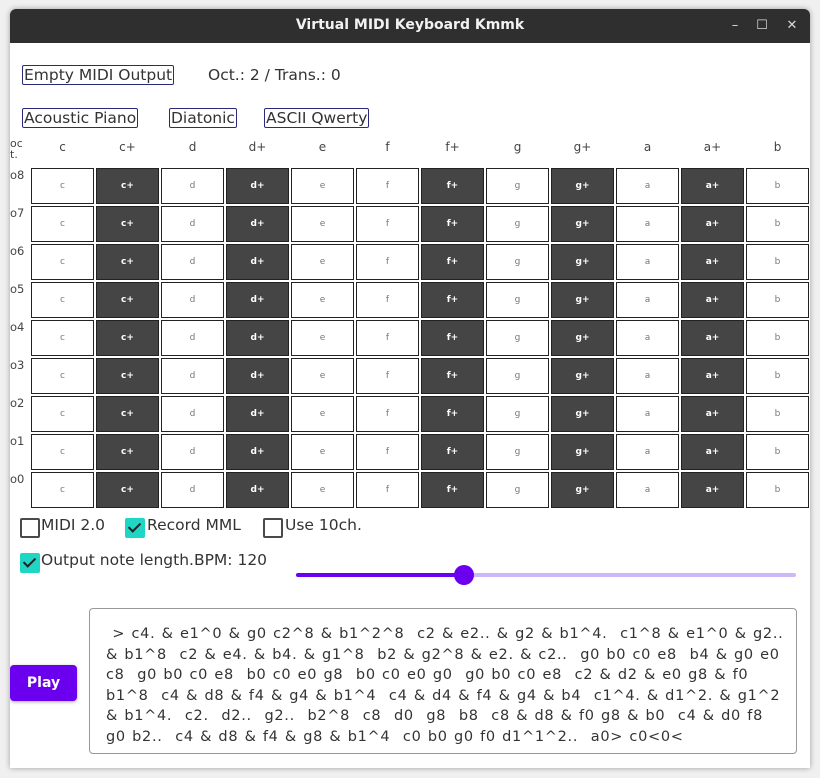  Describe the element at coordinates (43, 683) in the screenshot. I see `play-button: Play` at that location.